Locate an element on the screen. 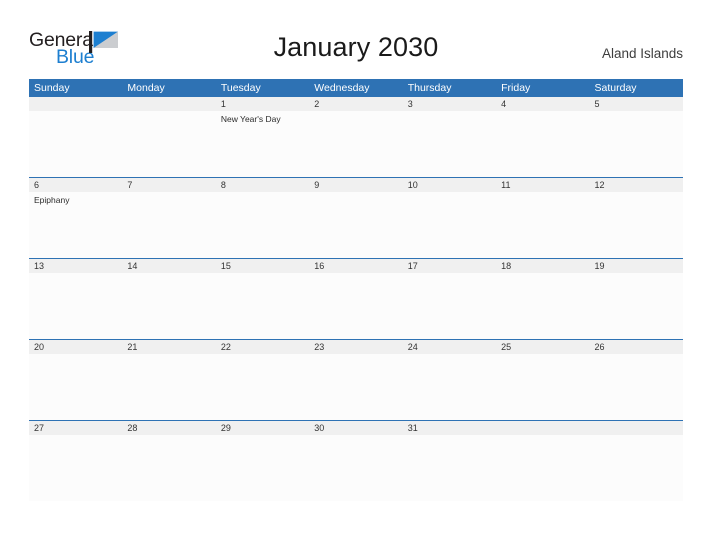 Image resolution: width=712 pixels, height=550 pixels. day-number: 3 is located at coordinates (449, 104).